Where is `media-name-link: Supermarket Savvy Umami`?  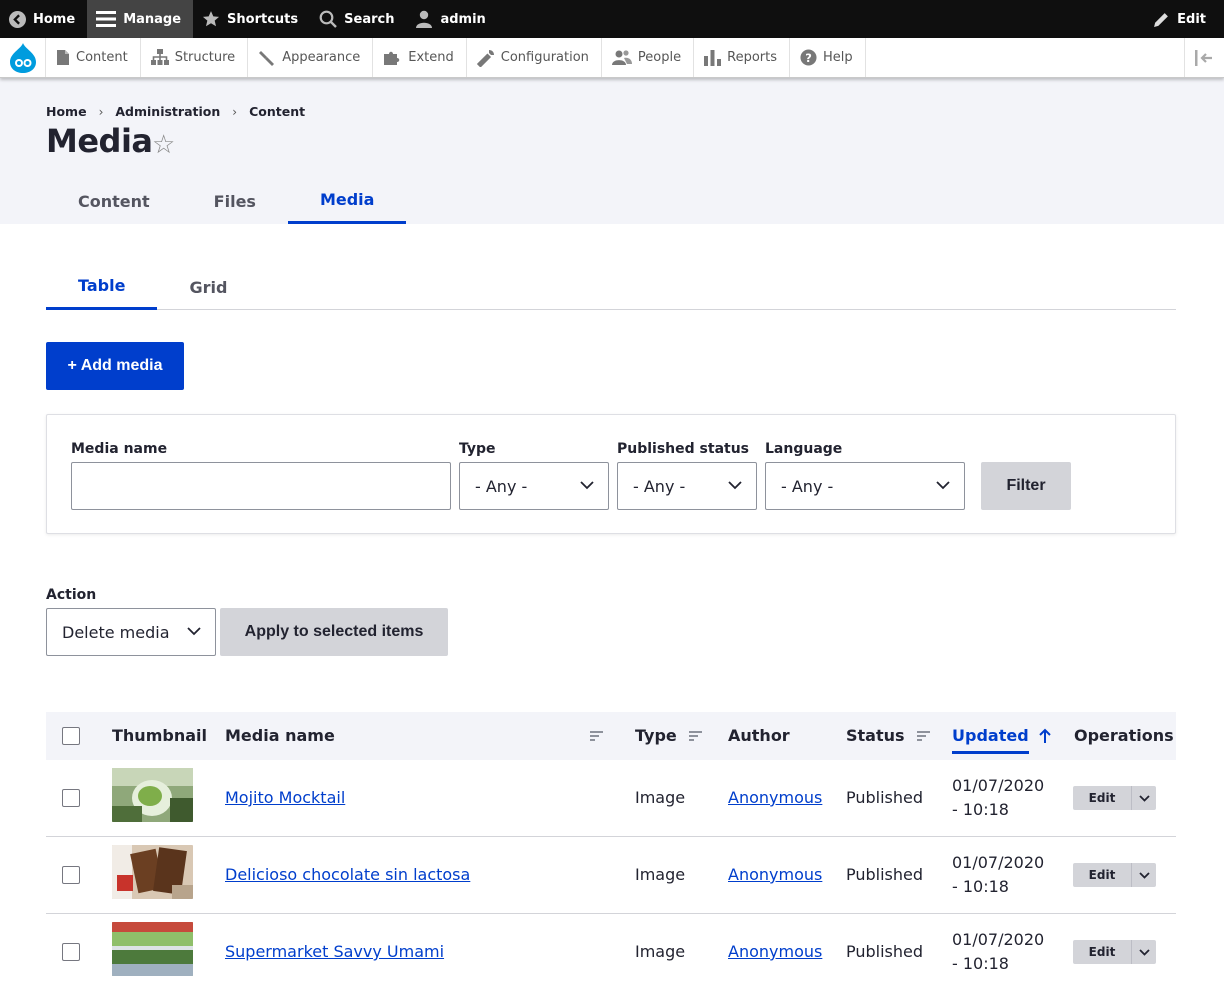
media-name-link: Supermarket Savvy Umami is located at coordinates (334, 951).